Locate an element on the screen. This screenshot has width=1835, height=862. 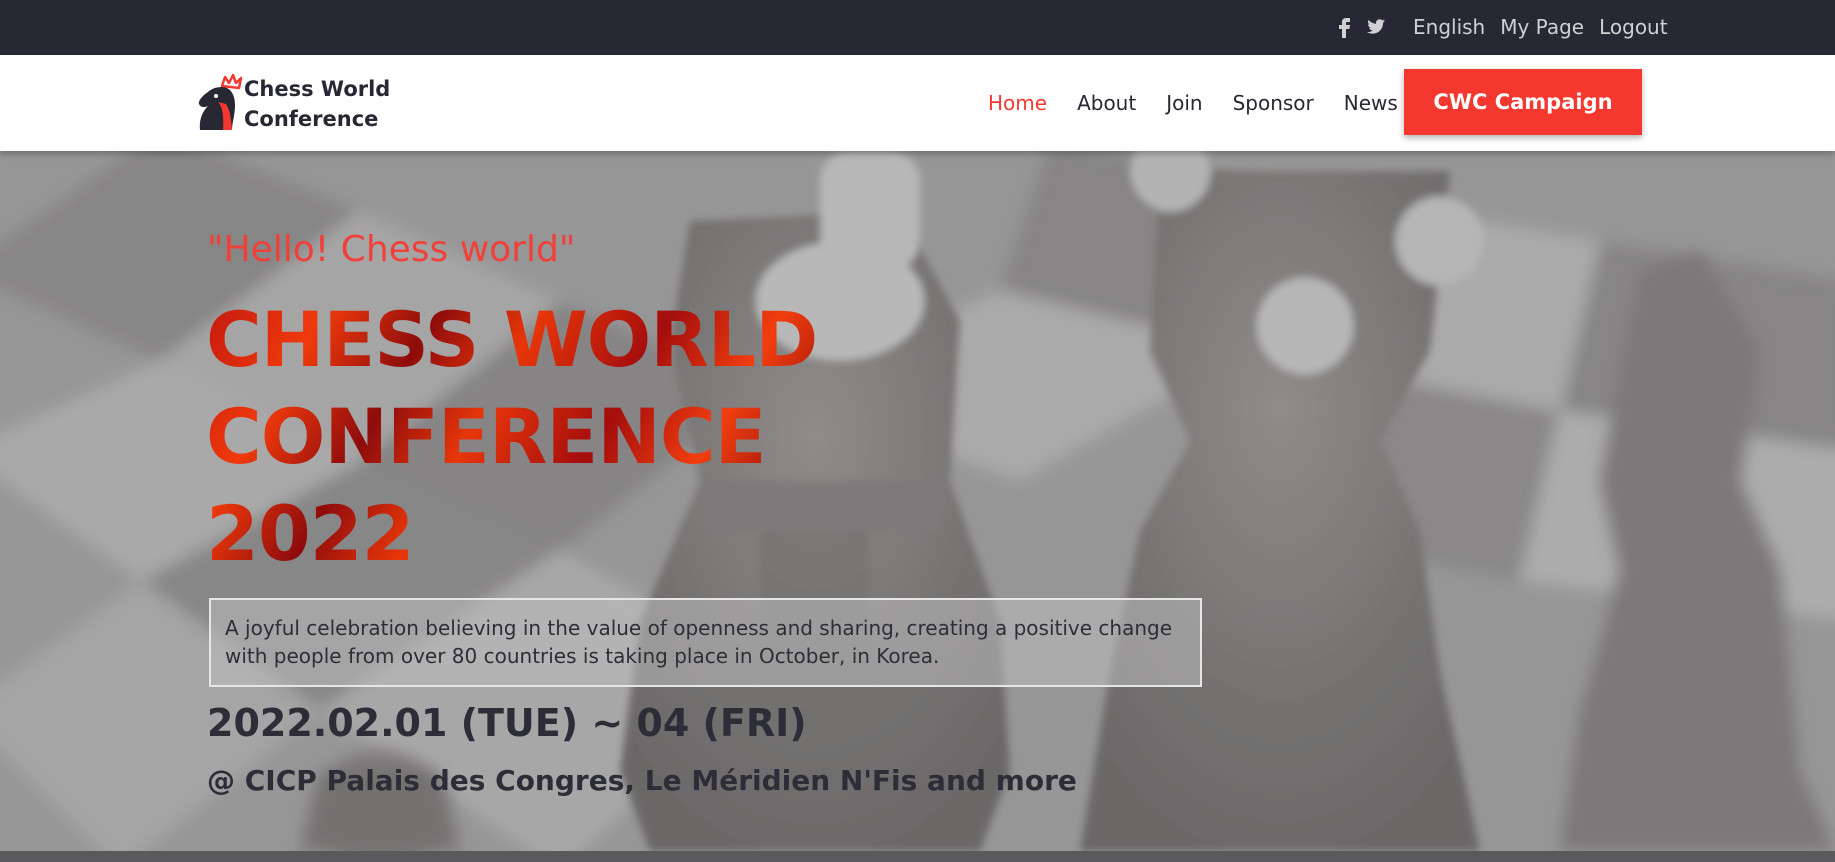
hero-title-line2: CONFERENCE is located at coordinates (486, 436).